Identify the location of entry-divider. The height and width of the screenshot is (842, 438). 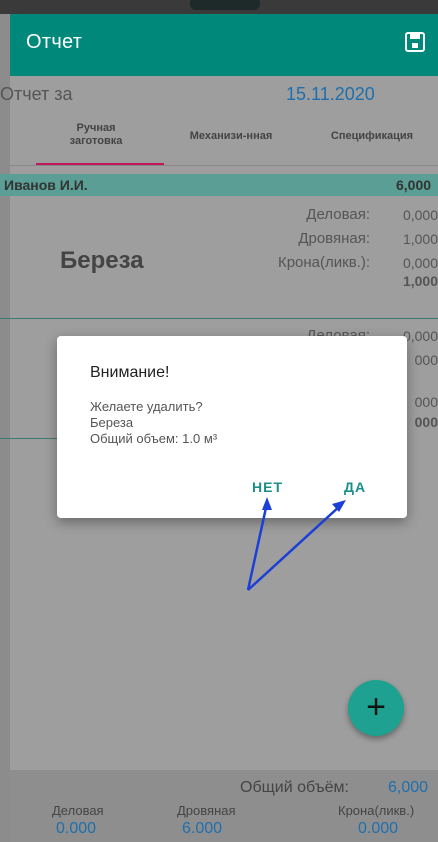
(219, 318).